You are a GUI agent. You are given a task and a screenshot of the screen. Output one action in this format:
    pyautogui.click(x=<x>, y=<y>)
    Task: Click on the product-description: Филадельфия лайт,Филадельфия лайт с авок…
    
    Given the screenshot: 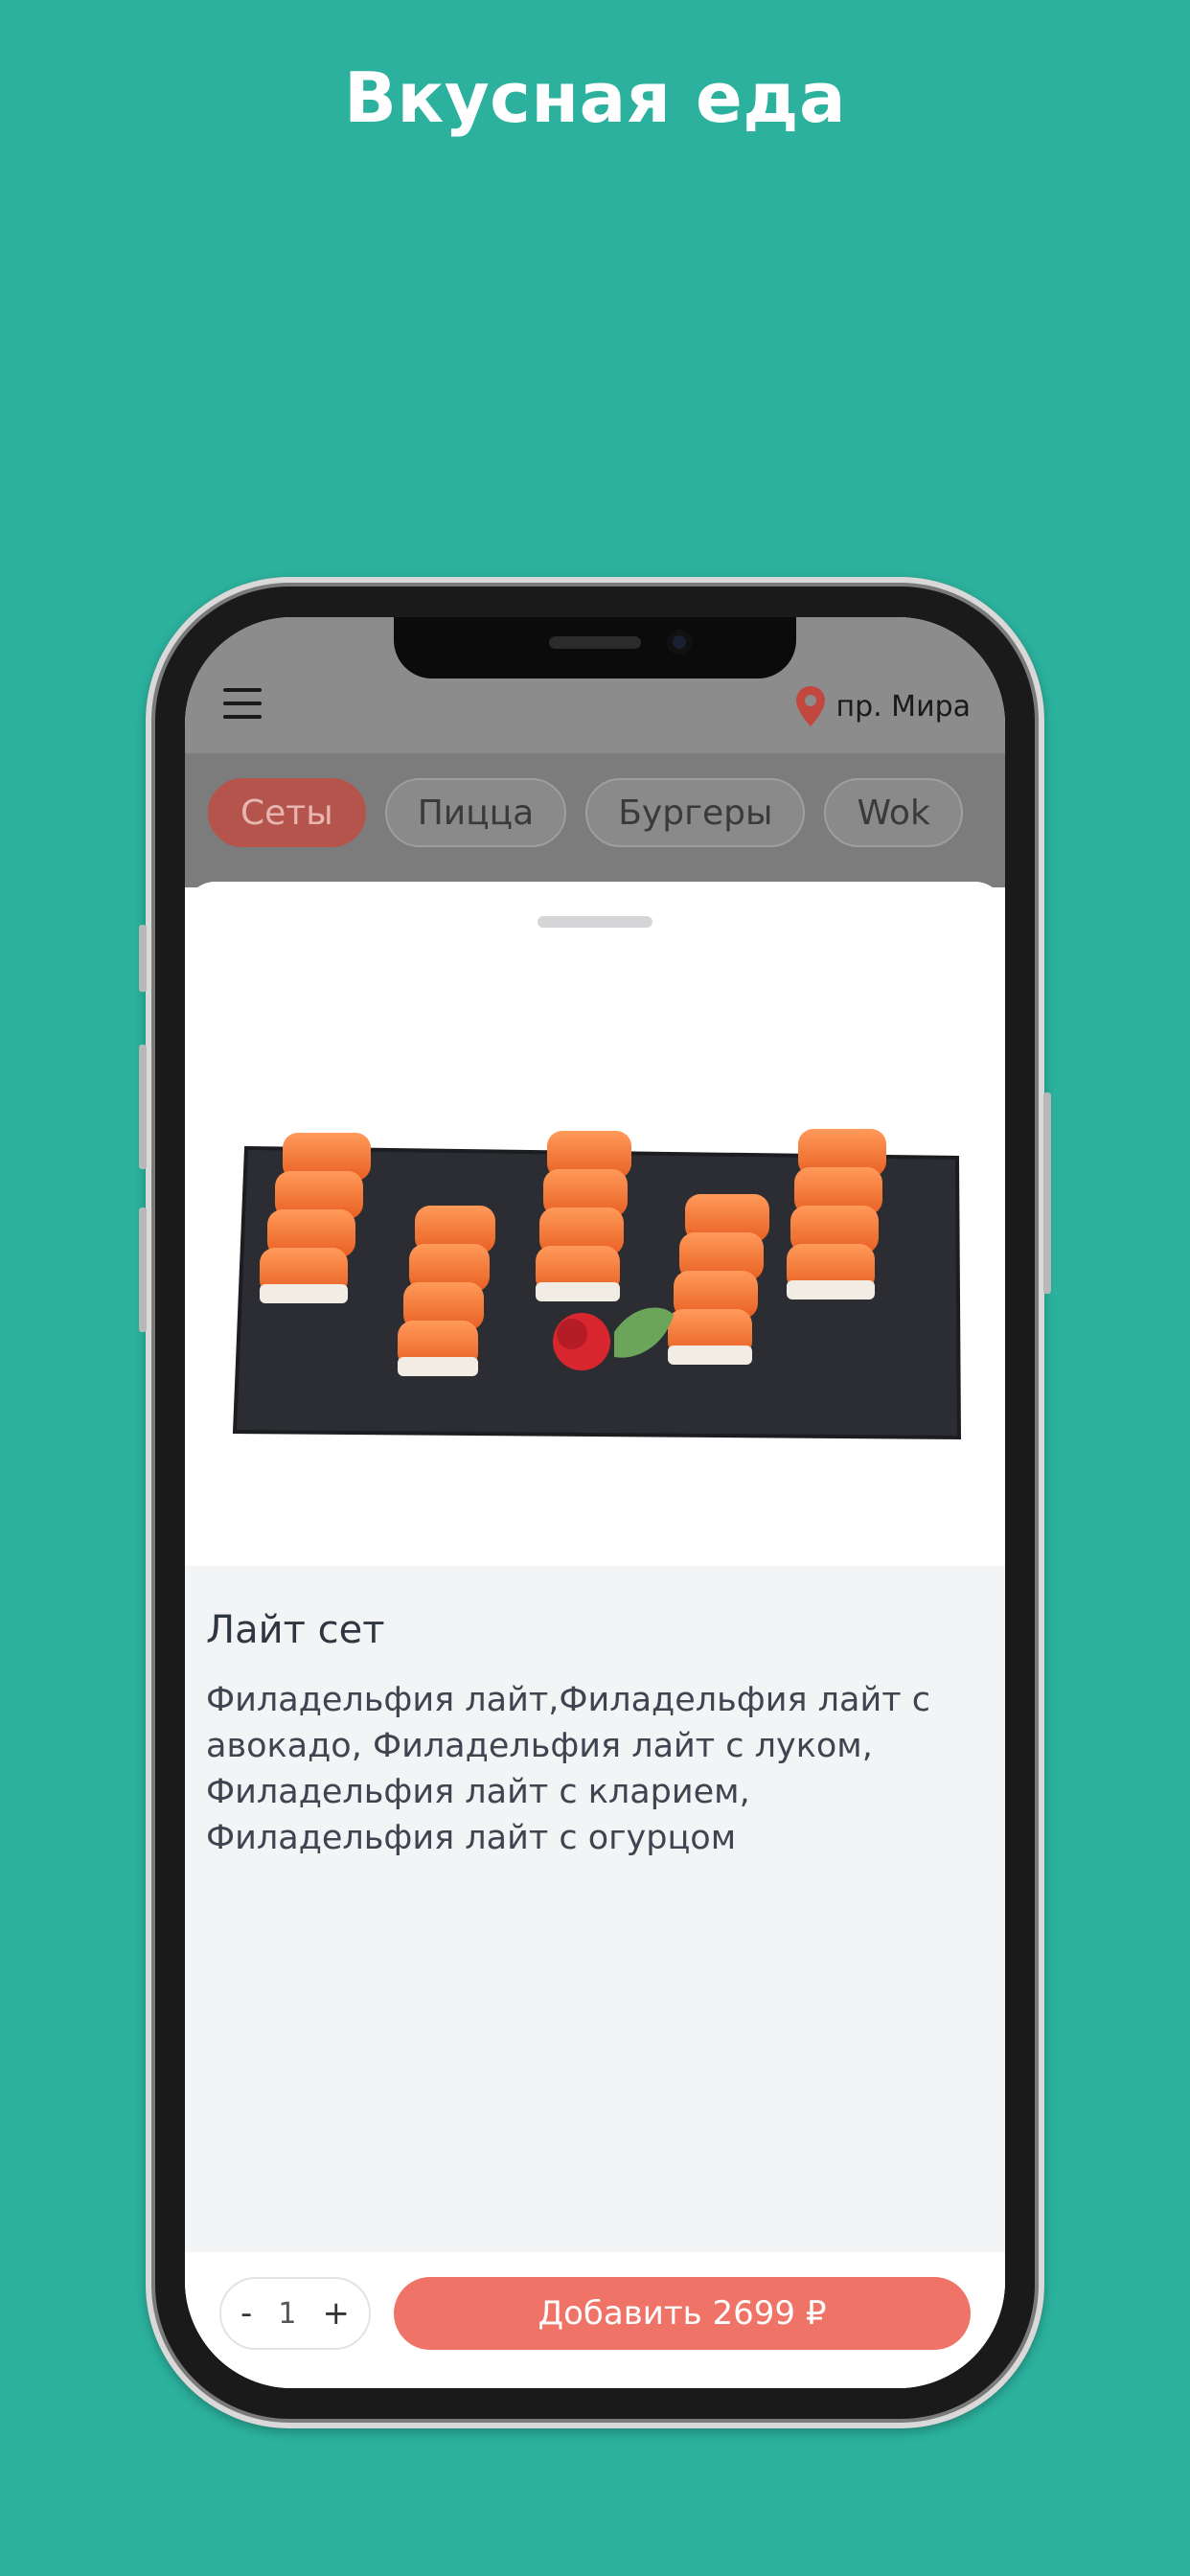 What is the action you would take?
    pyautogui.click(x=568, y=1769)
    